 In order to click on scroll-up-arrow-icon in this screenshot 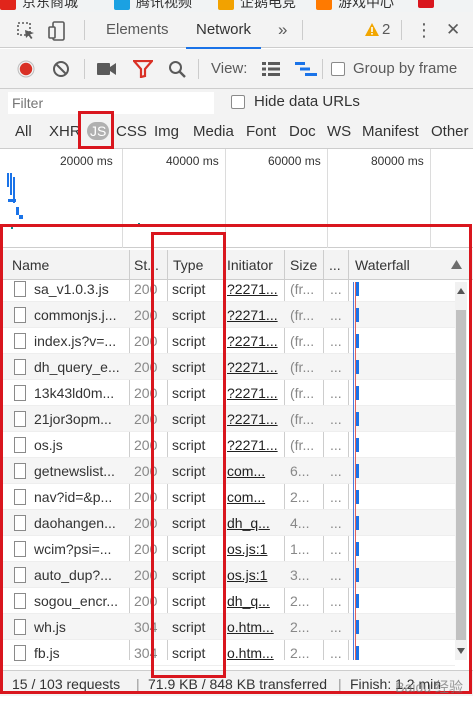, I will do `click(461, 291)`.